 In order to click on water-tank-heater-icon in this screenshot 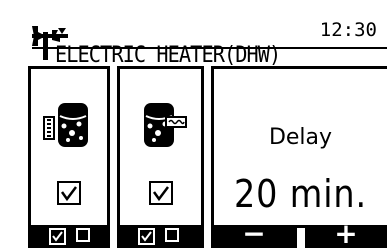, I will do `click(65, 125)`.